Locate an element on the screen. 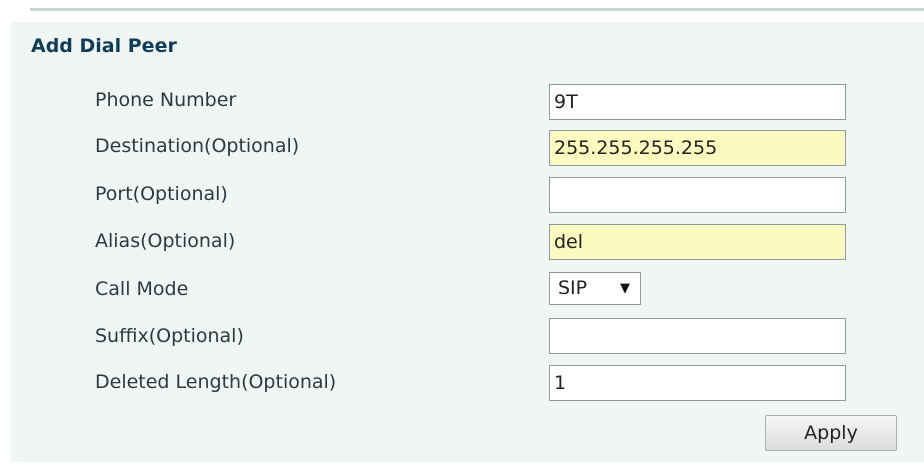 This screenshot has height=466, width=924. alias-label: Alias(Optional) is located at coordinates (165, 241).